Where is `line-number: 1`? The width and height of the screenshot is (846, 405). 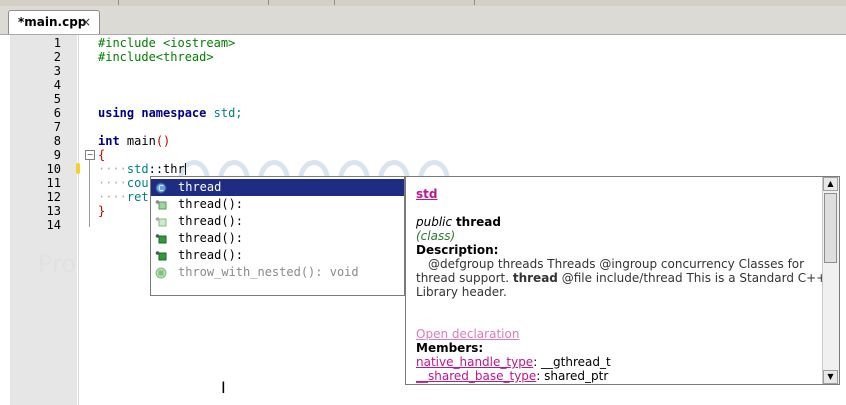
line-number: 1 is located at coordinates (57, 43).